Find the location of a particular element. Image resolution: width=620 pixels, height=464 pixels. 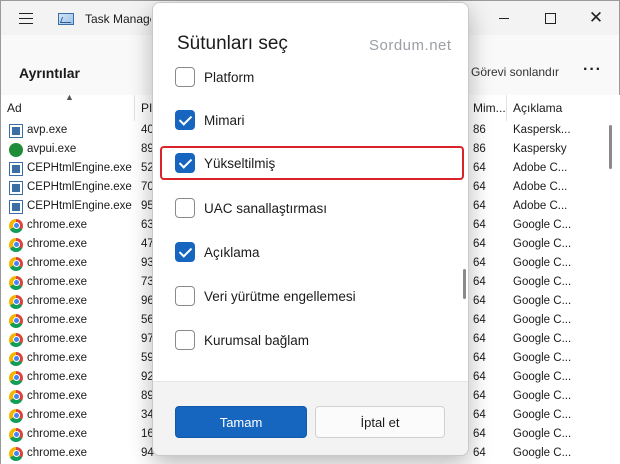

dialog-title: Sütunları seç is located at coordinates (232, 43).